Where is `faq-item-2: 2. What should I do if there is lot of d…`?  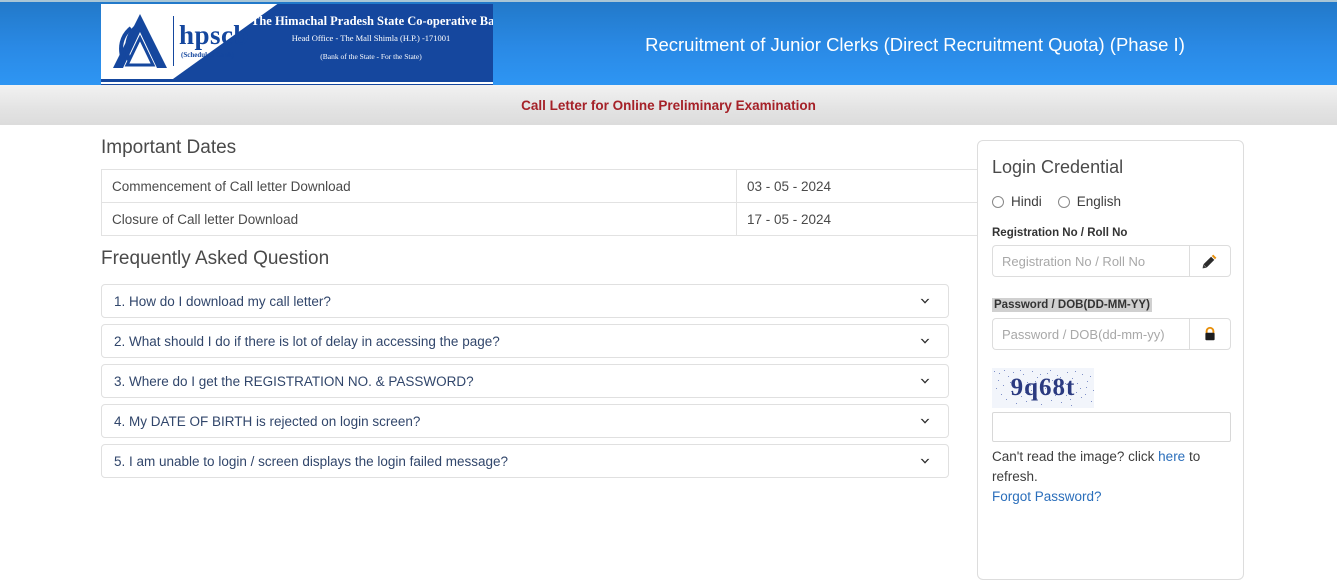
faq-item-2: 2. What should I do if there is lot of d… is located at coordinates (525, 341).